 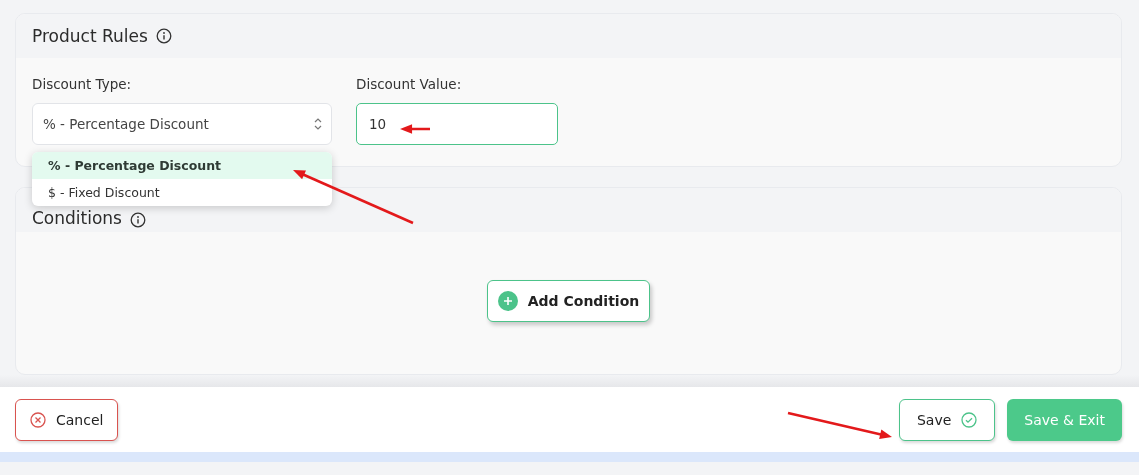 What do you see at coordinates (90, 36) in the screenshot?
I see `section-title: Product Rules` at bounding box center [90, 36].